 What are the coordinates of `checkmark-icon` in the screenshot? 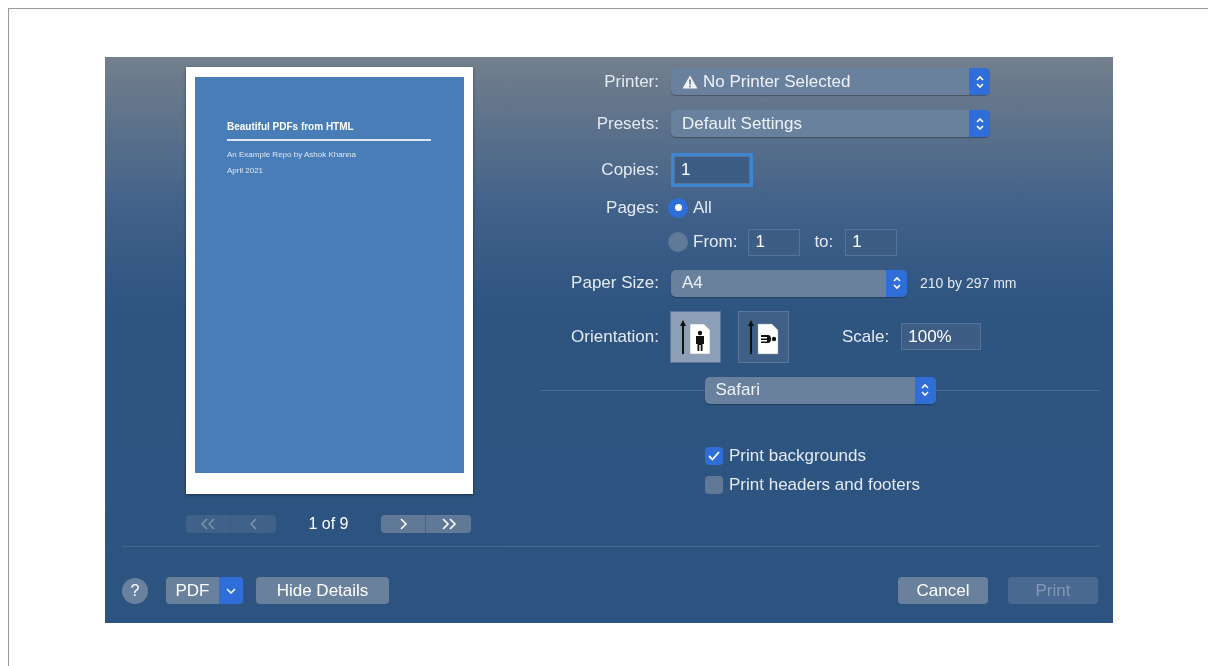 It's located at (714, 455).